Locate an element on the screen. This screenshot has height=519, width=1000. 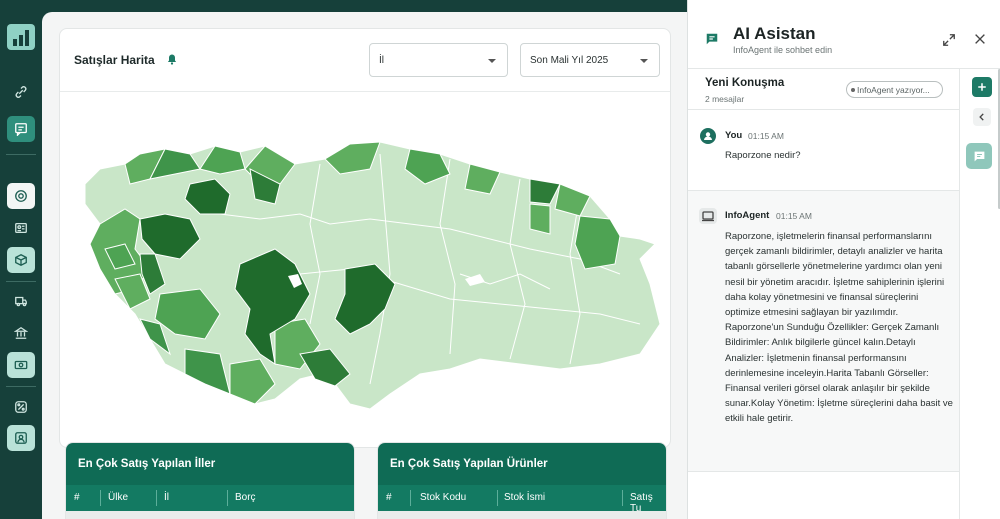
column-header: İl is located at coordinates (166, 497).